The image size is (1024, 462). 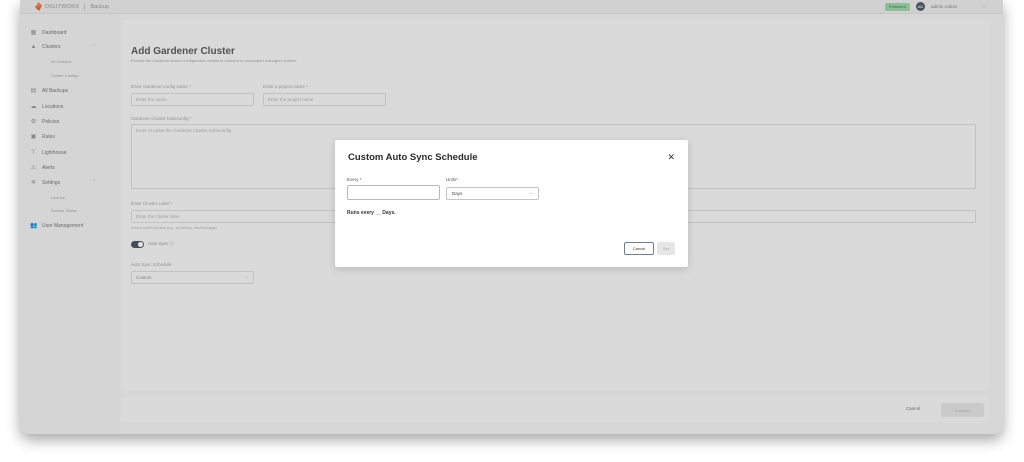 I want to click on modal-title: Custom Auto Sync Schedule, so click(x=413, y=157).